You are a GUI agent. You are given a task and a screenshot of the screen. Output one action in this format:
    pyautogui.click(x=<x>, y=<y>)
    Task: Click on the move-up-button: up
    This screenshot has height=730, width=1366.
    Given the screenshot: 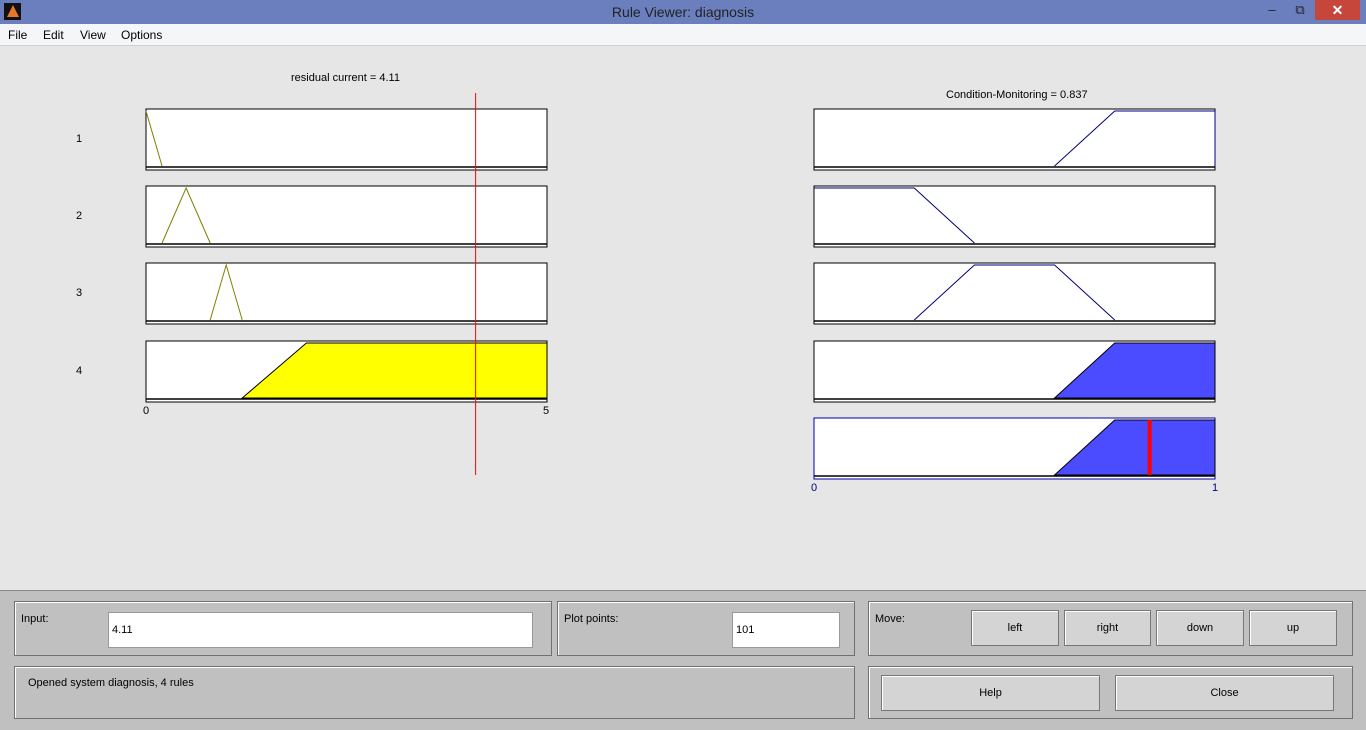 What is the action you would take?
    pyautogui.click(x=1293, y=628)
    